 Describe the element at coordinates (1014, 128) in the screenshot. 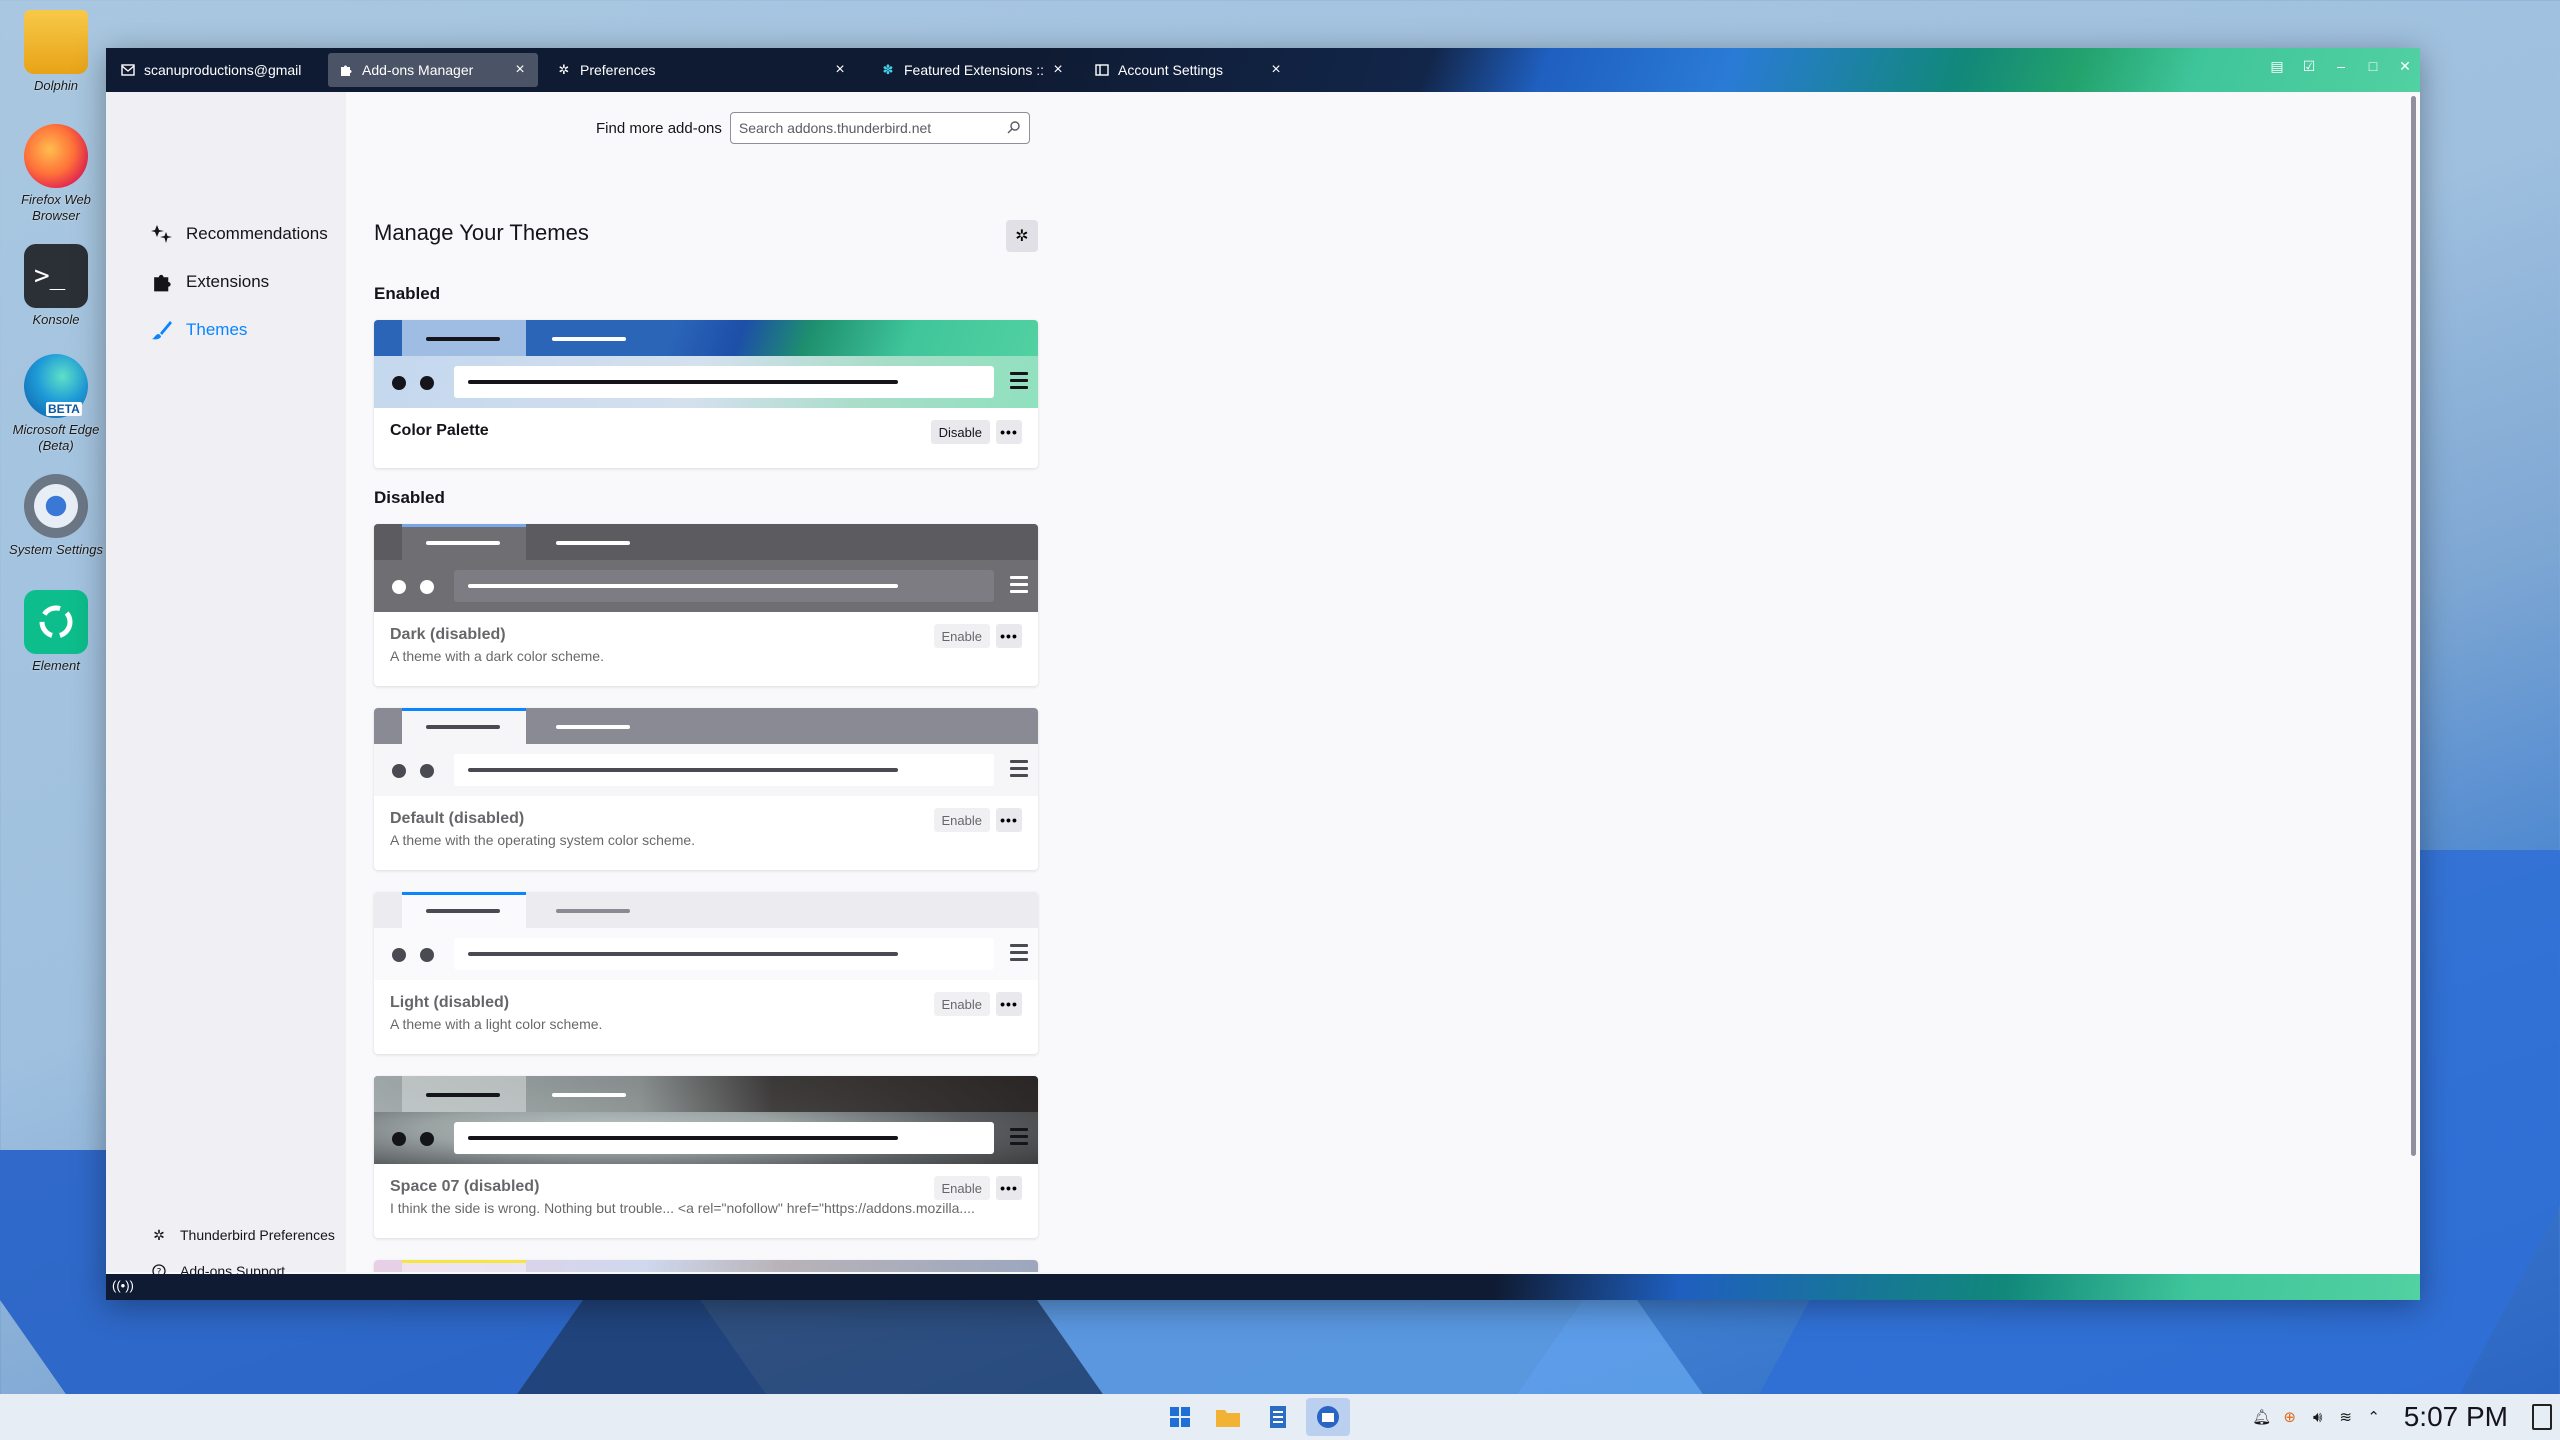

I see `search-icon` at that location.